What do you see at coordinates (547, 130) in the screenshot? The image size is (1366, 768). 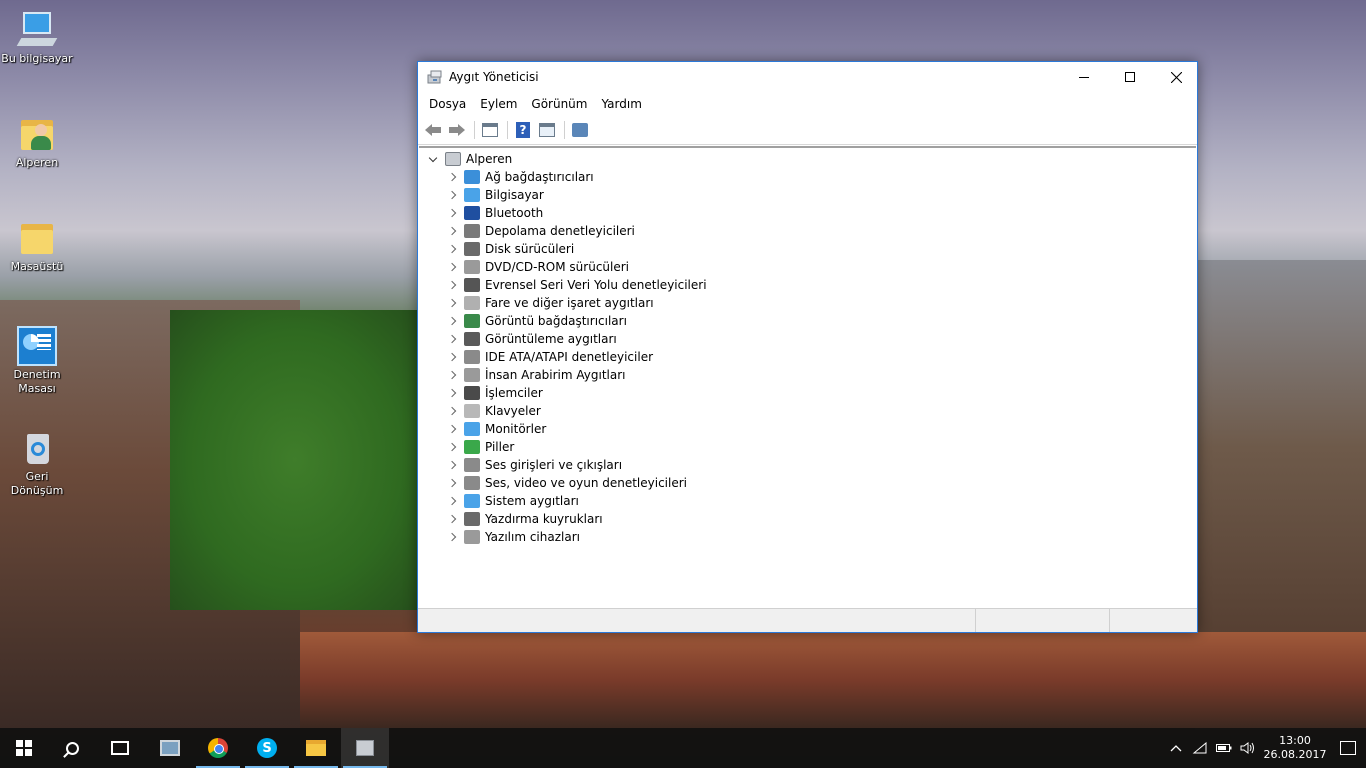 I see `properties-button` at bounding box center [547, 130].